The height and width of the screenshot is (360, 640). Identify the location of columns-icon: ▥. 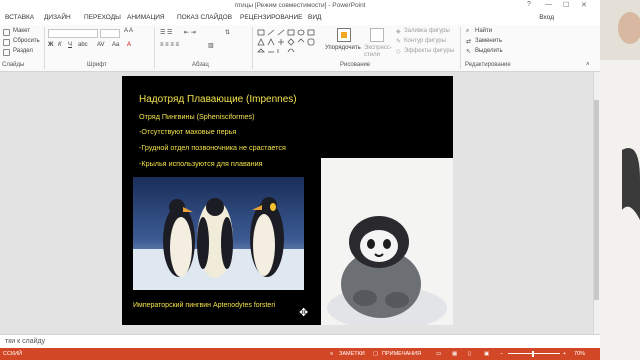
(211, 45).